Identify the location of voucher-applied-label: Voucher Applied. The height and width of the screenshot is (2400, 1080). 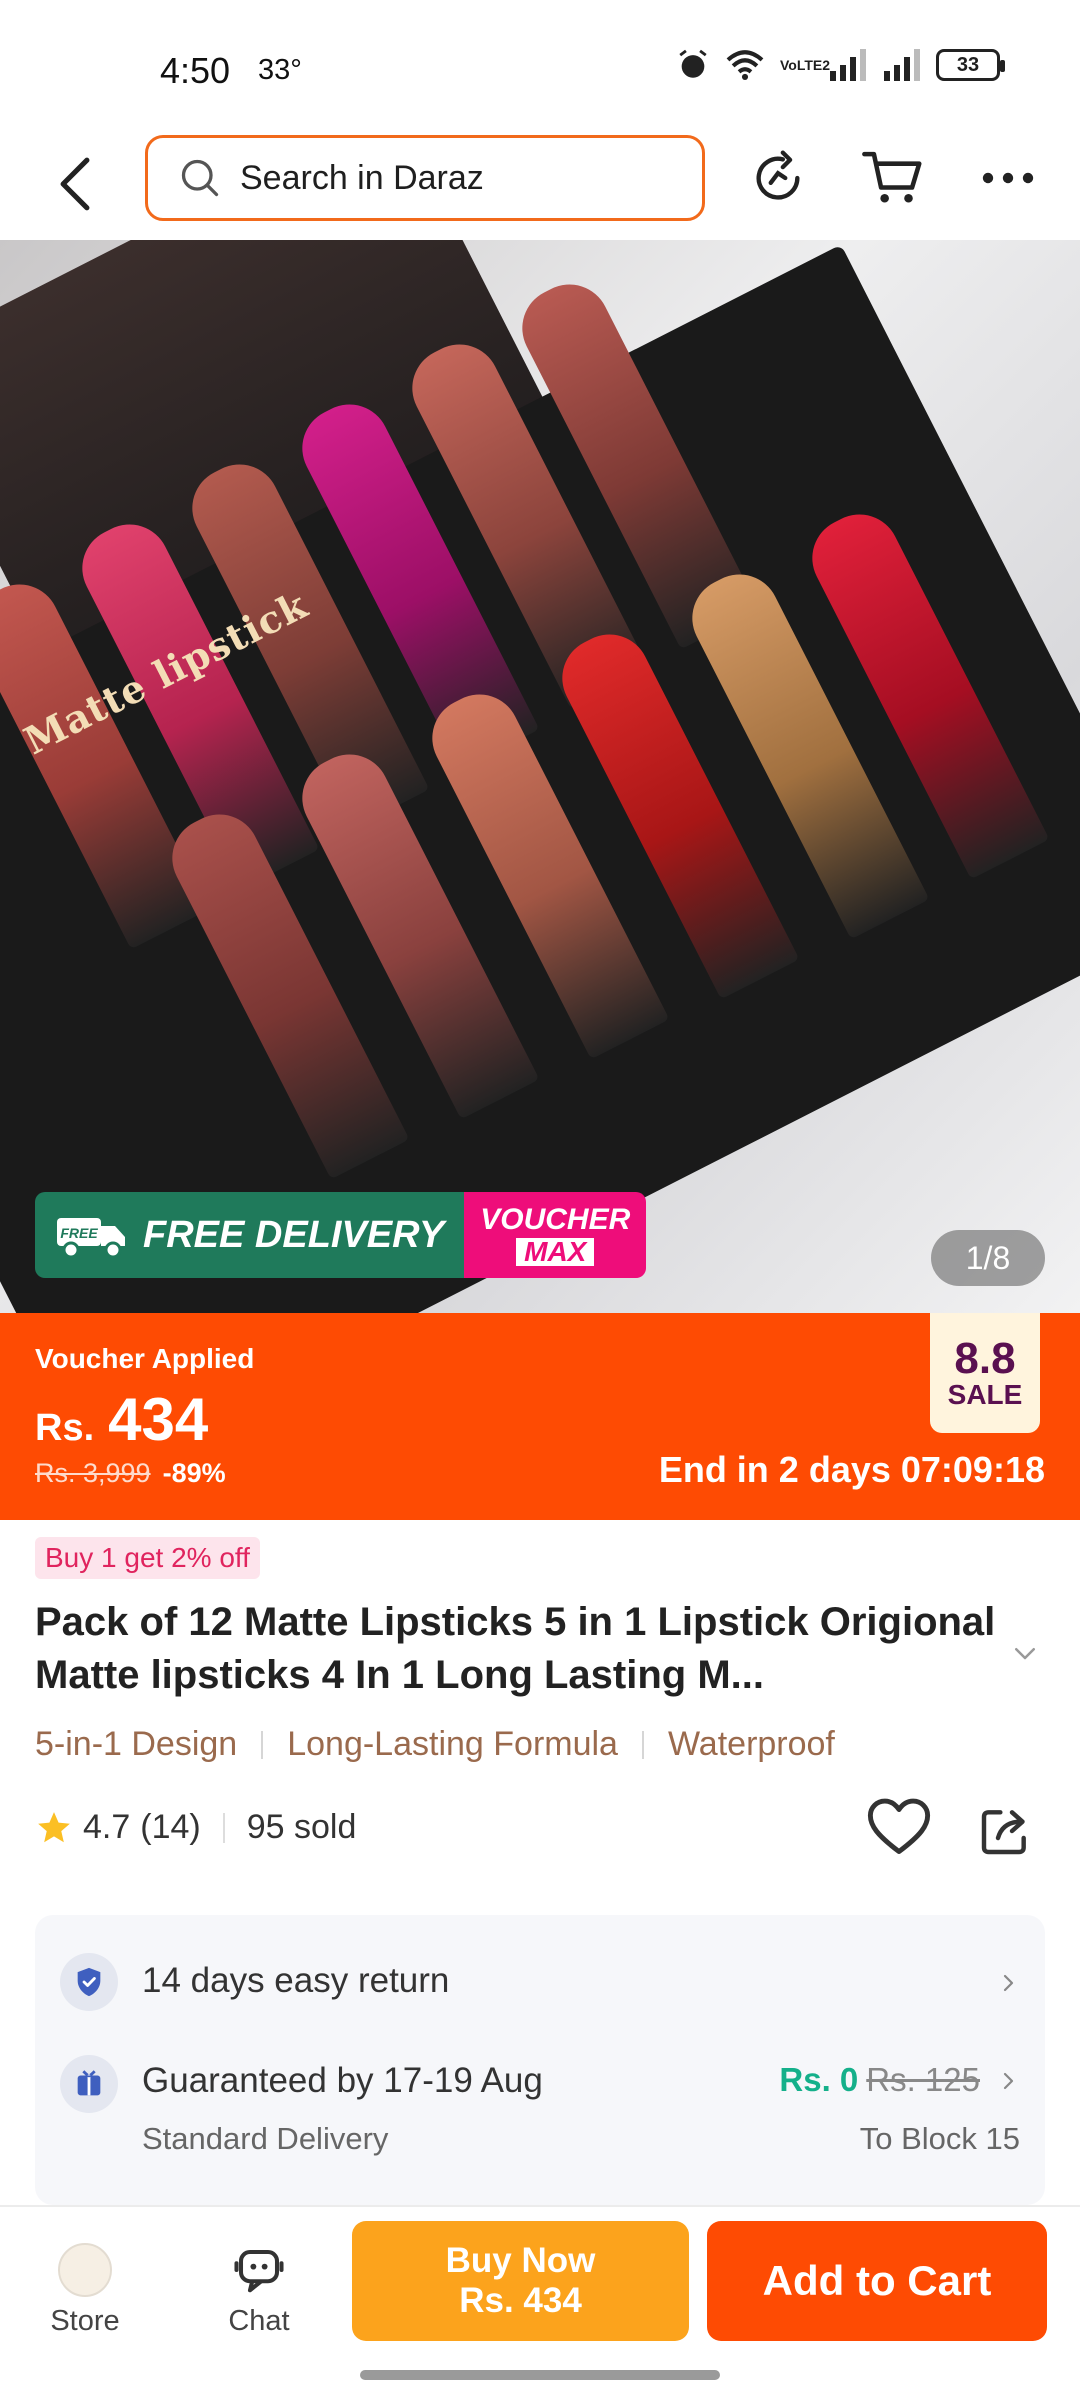
(145, 1358).